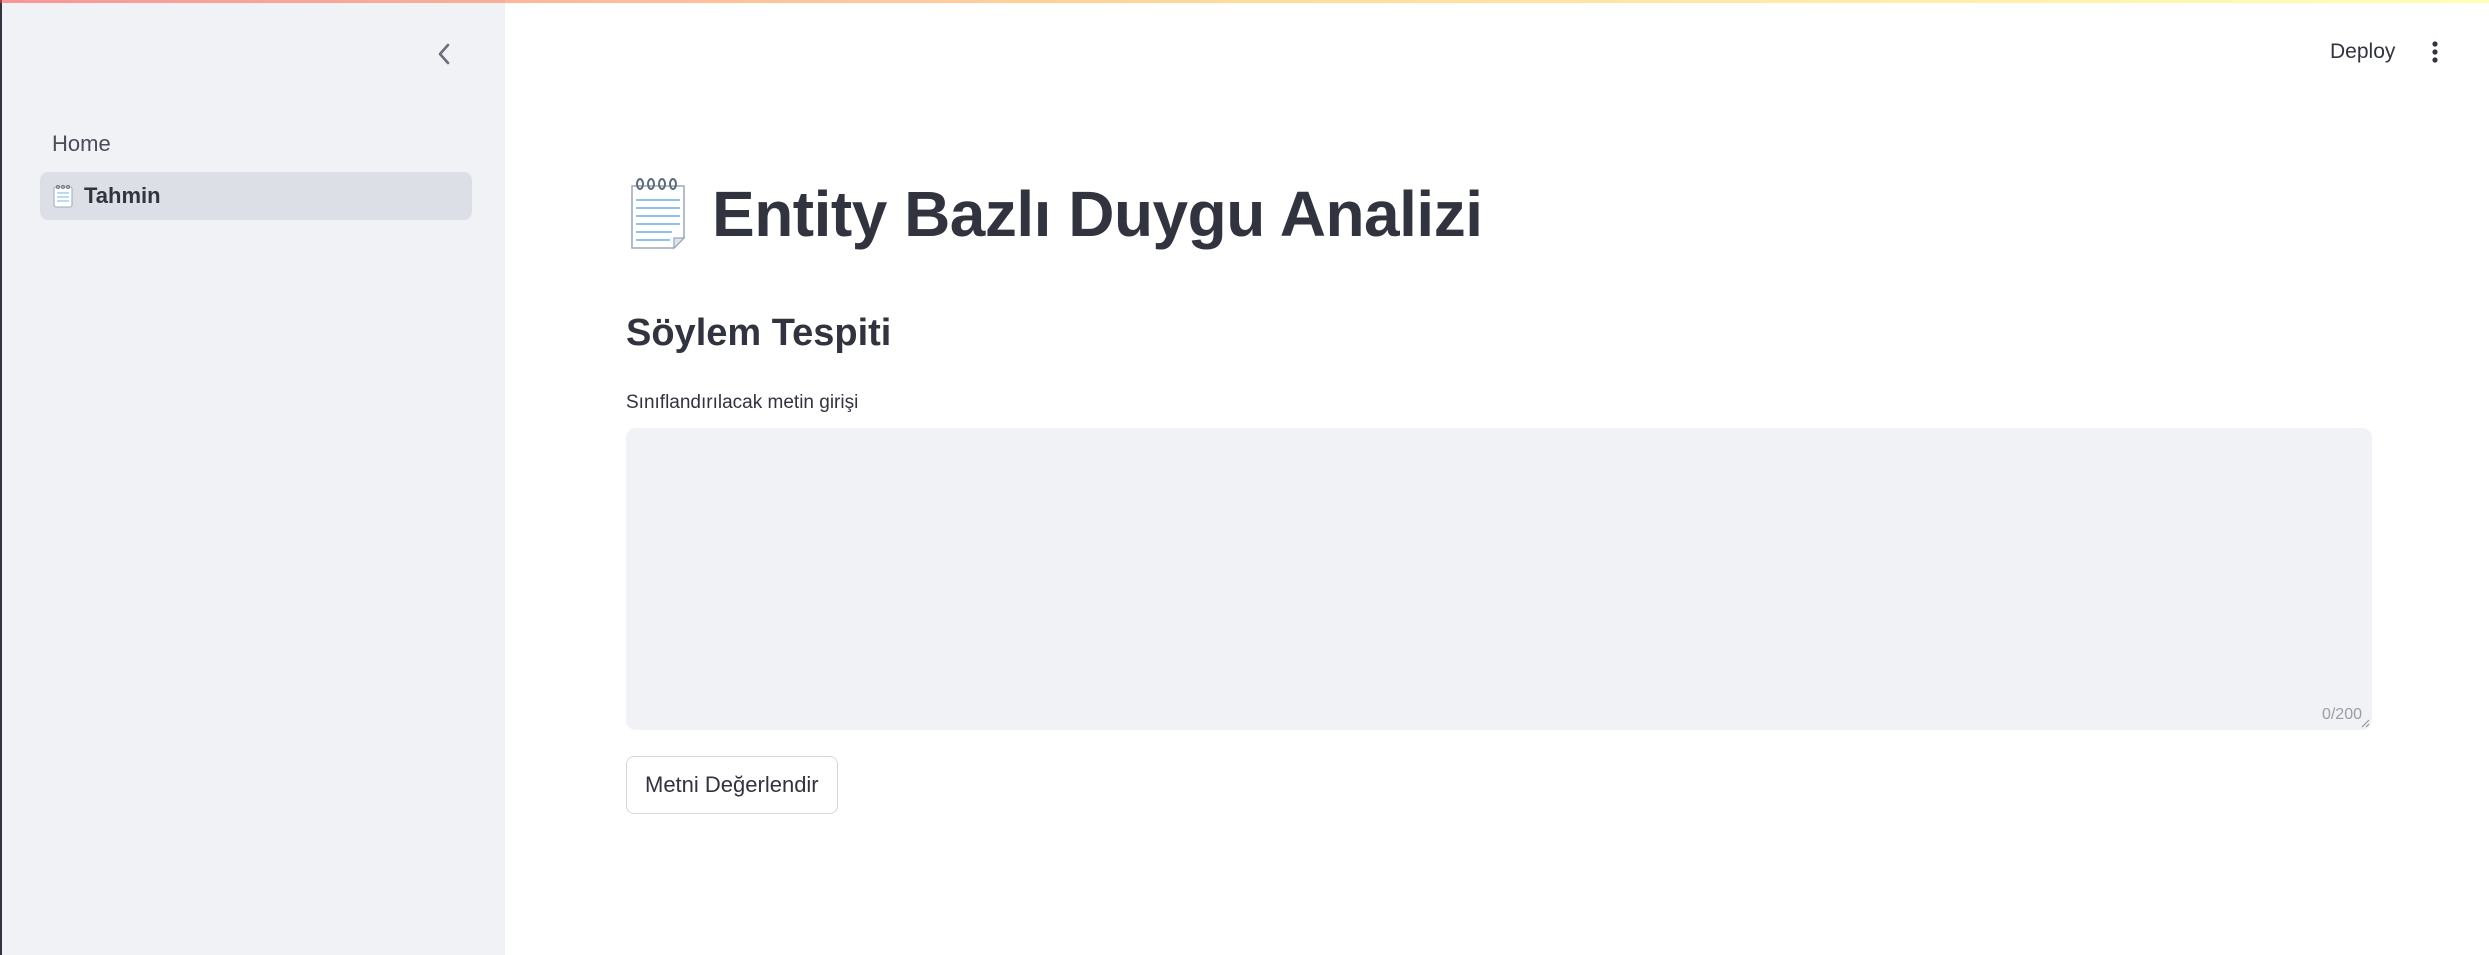  Describe the element at coordinates (759, 333) in the screenshot. I see `section-subheader: Söylem Tespiti` at that location.